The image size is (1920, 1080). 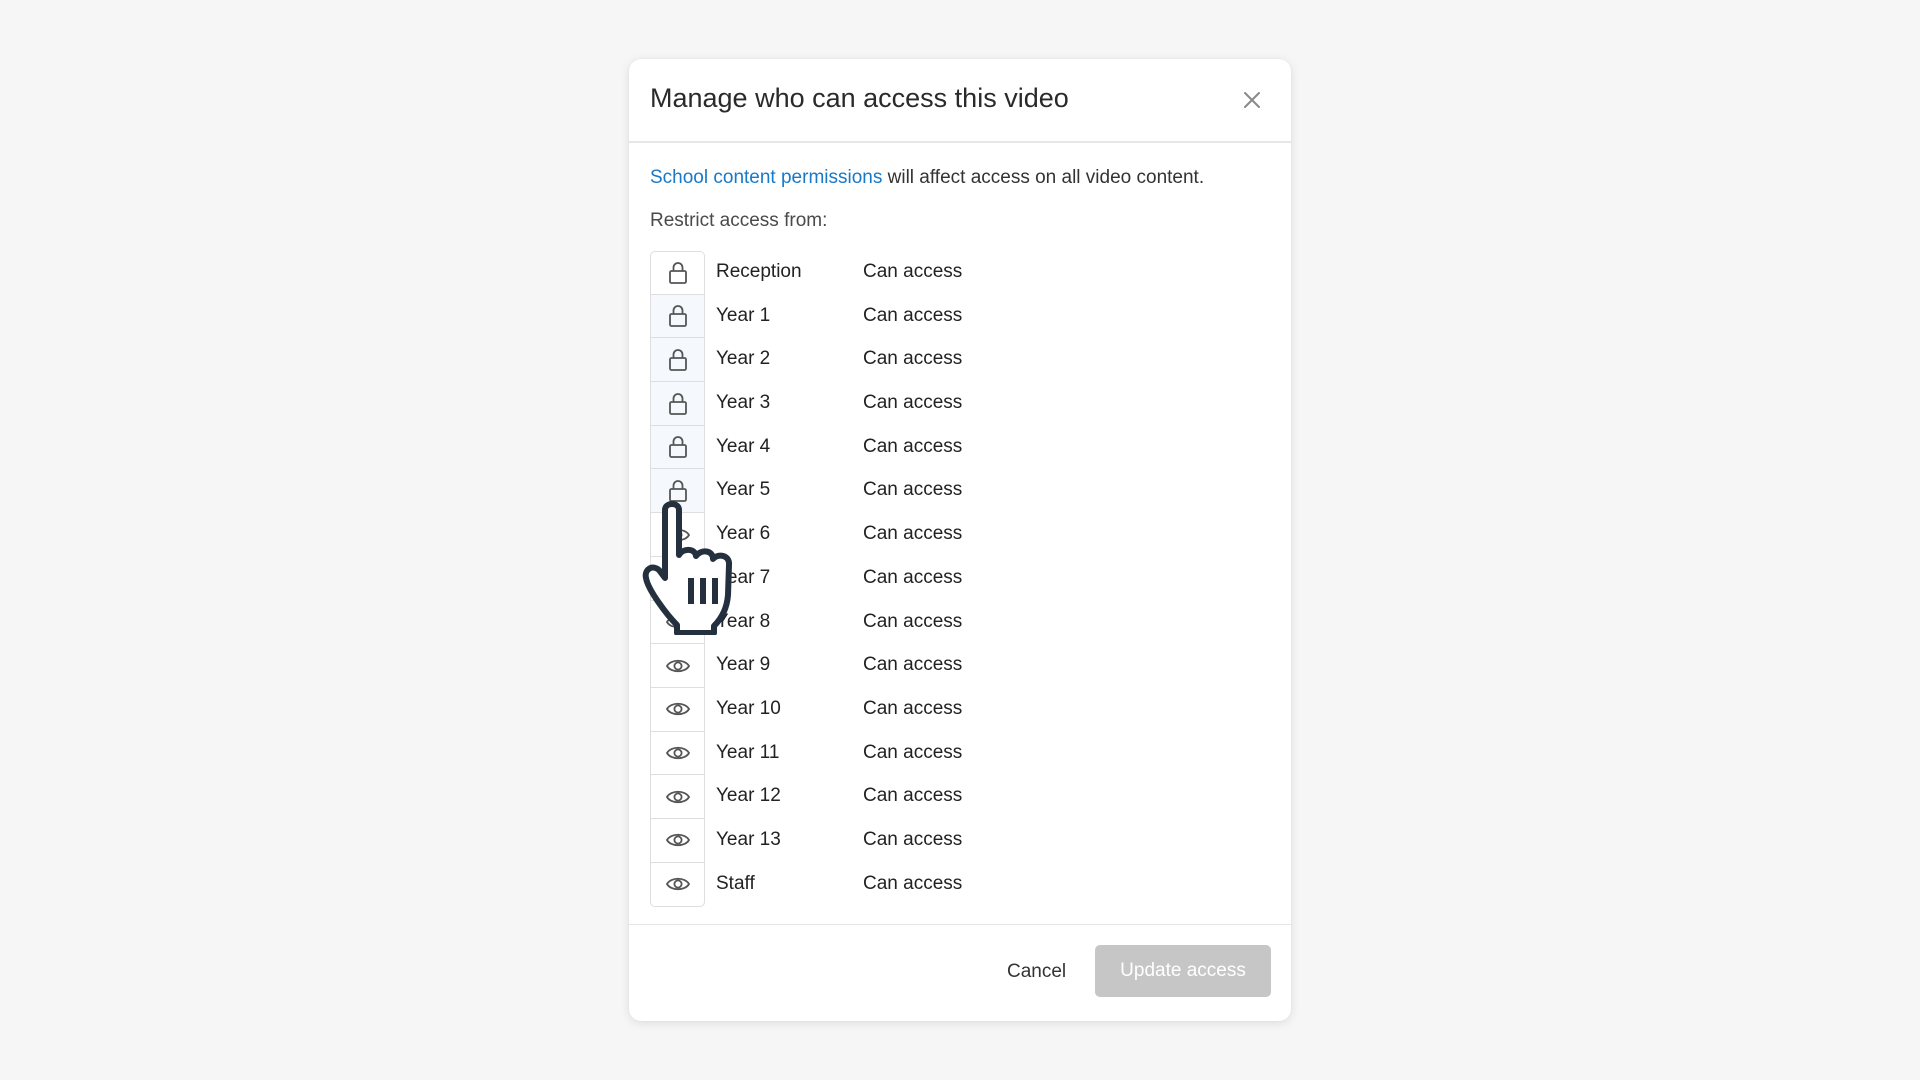 I want to click on group-name: Year 10, so click(x=748, y=708).